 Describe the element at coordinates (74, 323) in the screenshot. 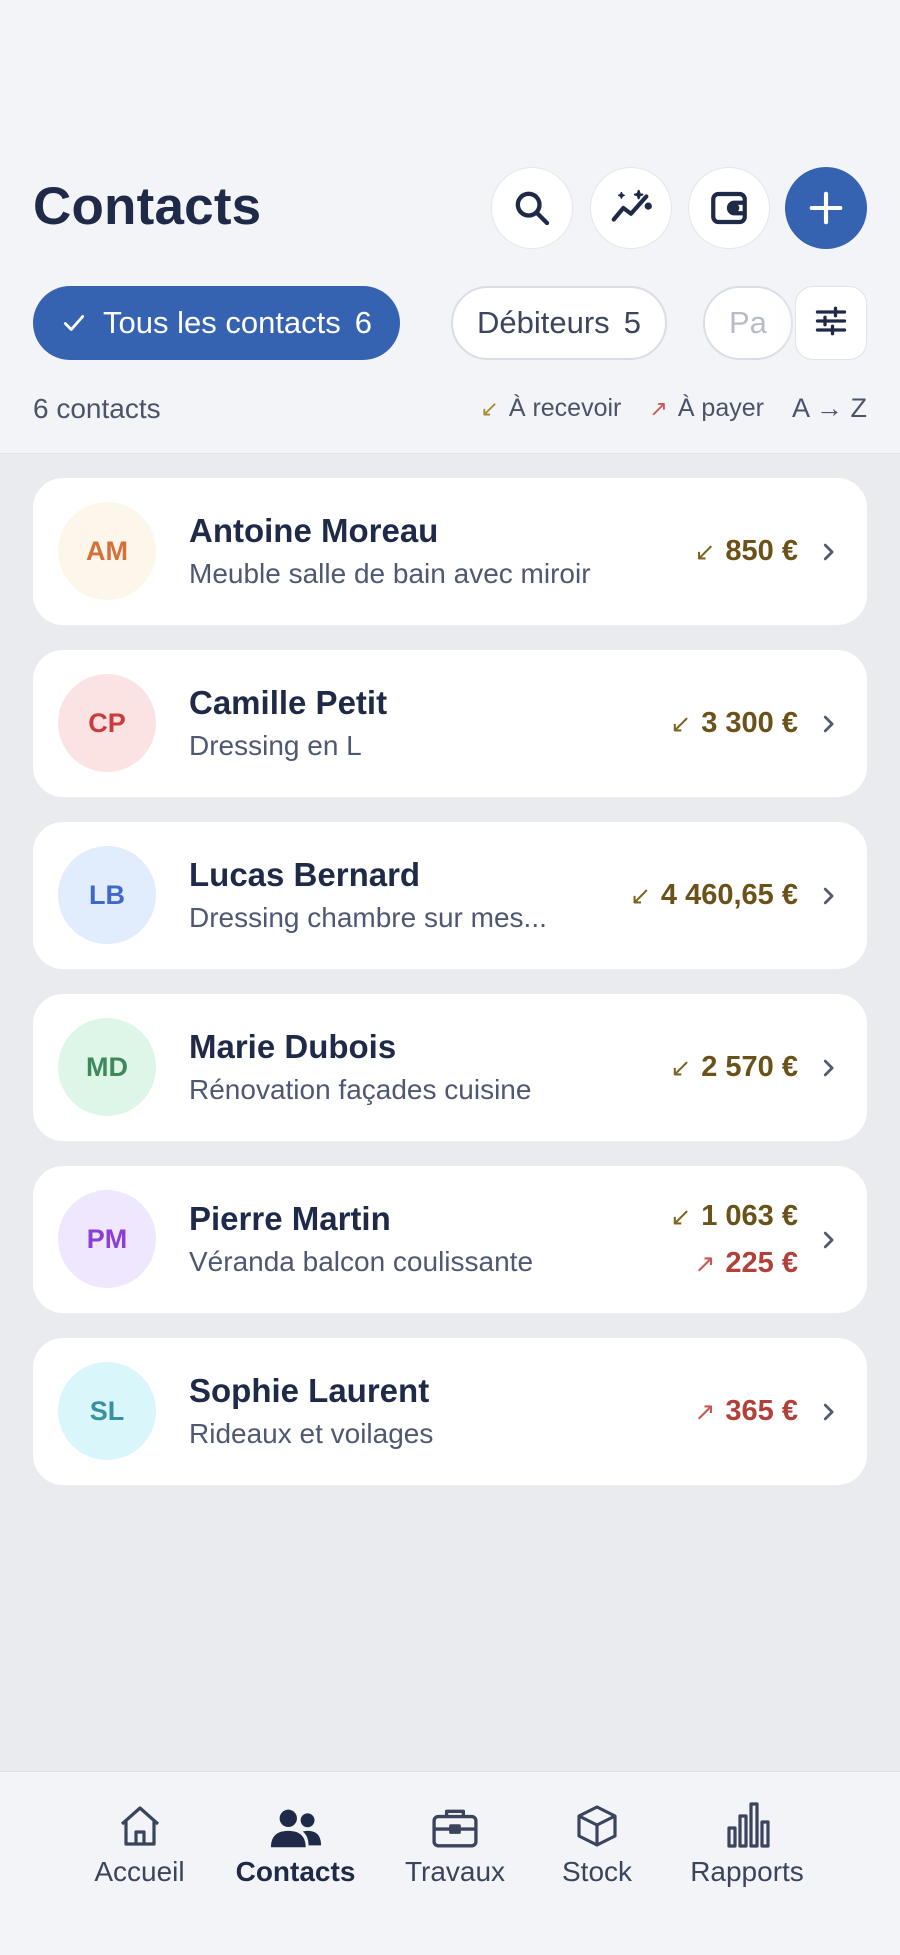

I see `check-icon` at that location.